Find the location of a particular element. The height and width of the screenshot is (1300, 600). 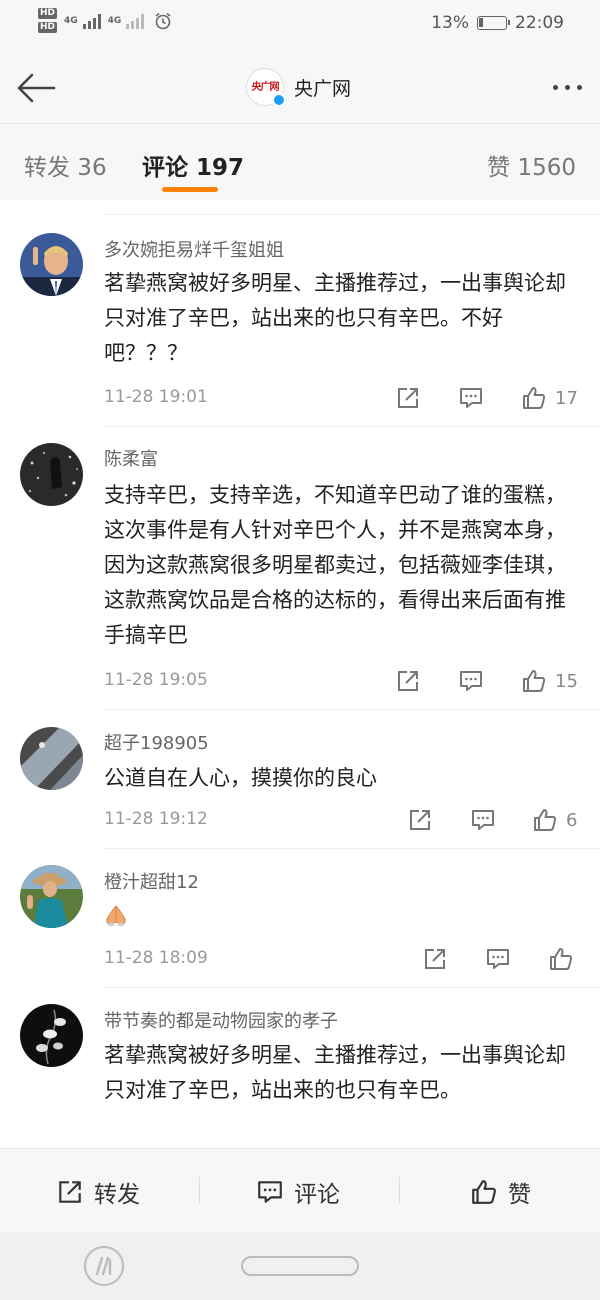

repost-button: 转发 is located at coordinates (98, 1192).